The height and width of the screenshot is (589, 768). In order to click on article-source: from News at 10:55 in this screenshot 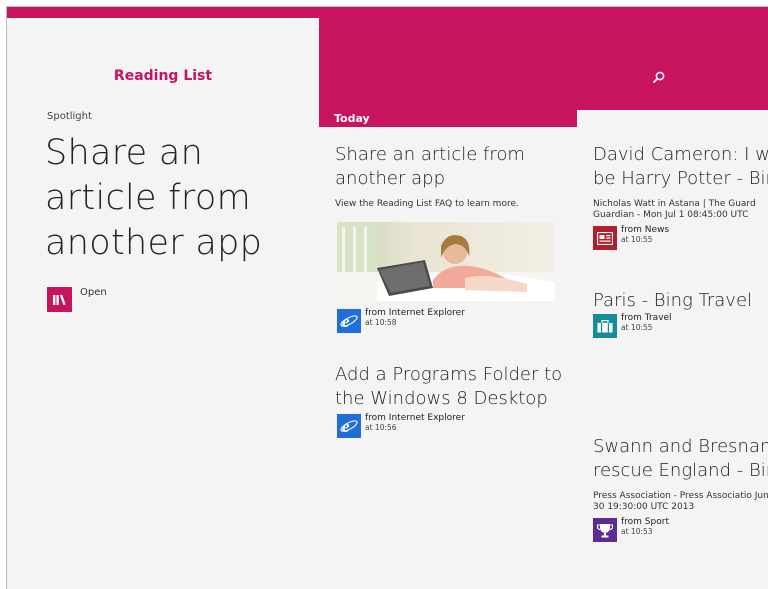, I will do `click(631, 237)`.